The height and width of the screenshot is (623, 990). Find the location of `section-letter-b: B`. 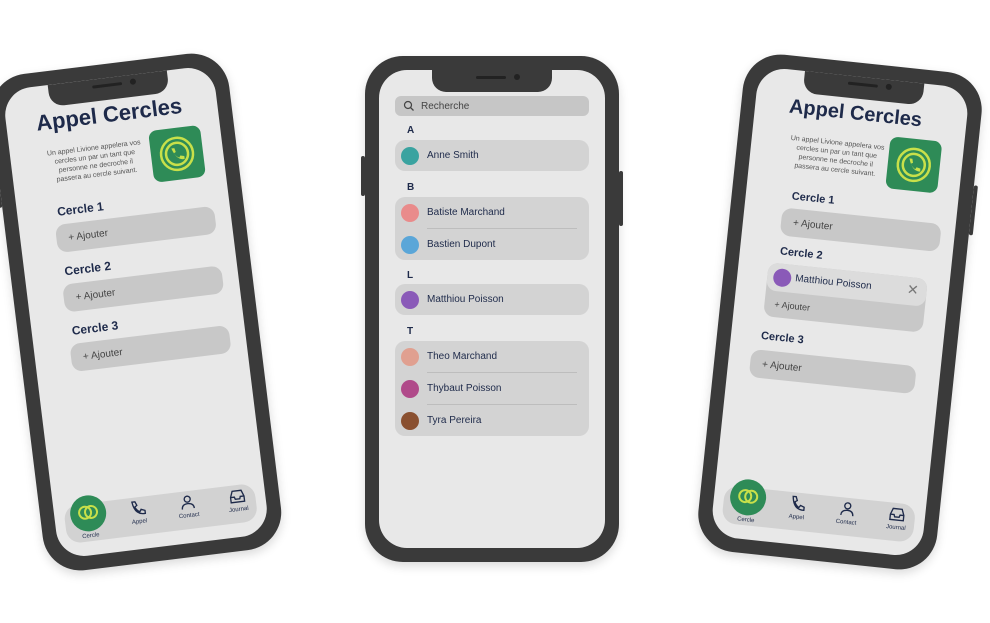

section-letter-b: B is located at coordinates (411, 187).